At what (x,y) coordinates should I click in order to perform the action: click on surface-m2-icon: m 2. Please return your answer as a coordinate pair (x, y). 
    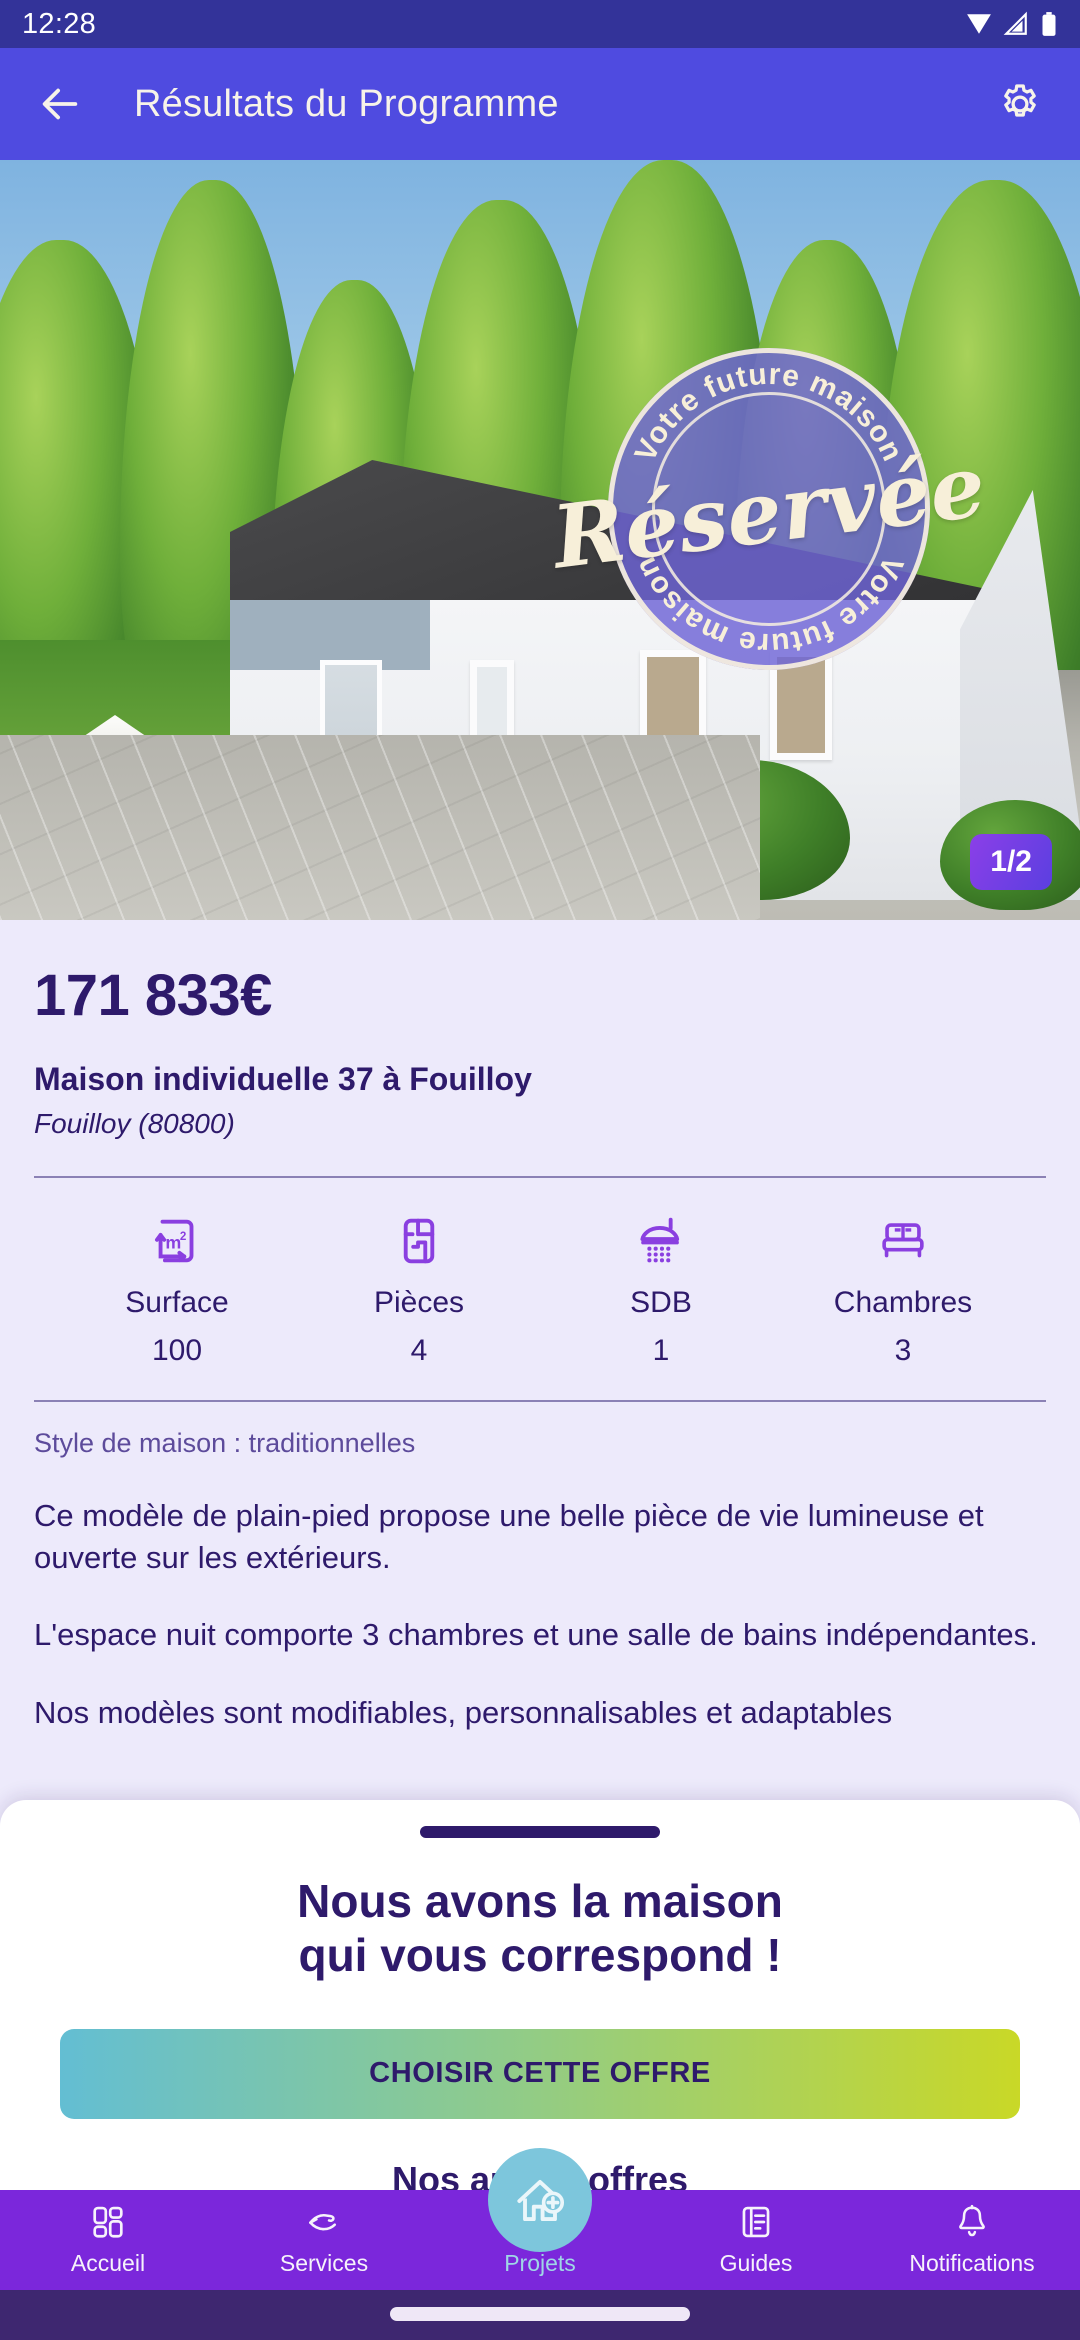
    Looking at the image, I should click on (177, 1239).